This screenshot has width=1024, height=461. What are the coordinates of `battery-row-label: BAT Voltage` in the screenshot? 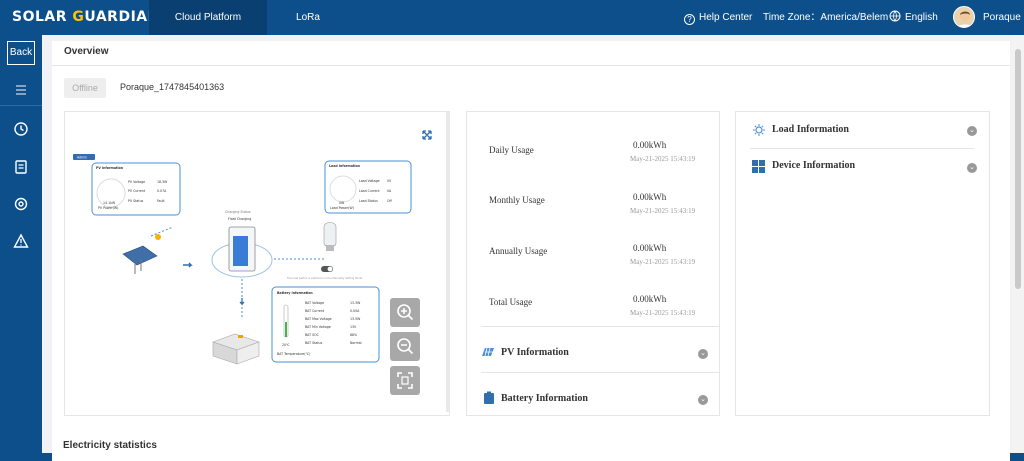 It's located at (314, 303).